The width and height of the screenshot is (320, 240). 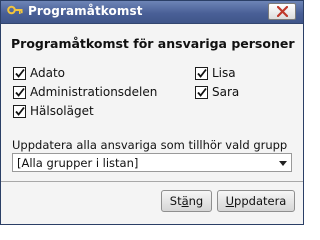 I want to click on close-button-mnemonic: ä, so click(x=185, y=201).